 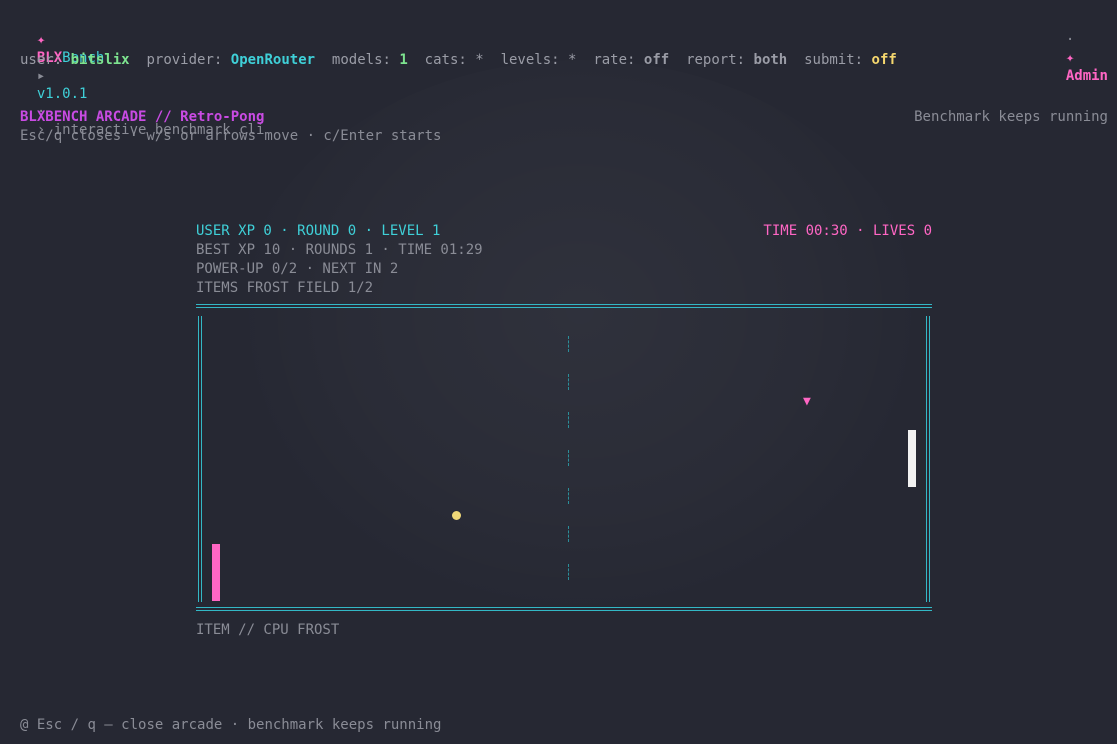 What do you see at coordinates (285, 288) in the screenshot?
I see `hud-items-status: ITEMS FROST FIELD 1/2` at bounding box center [285, 288].